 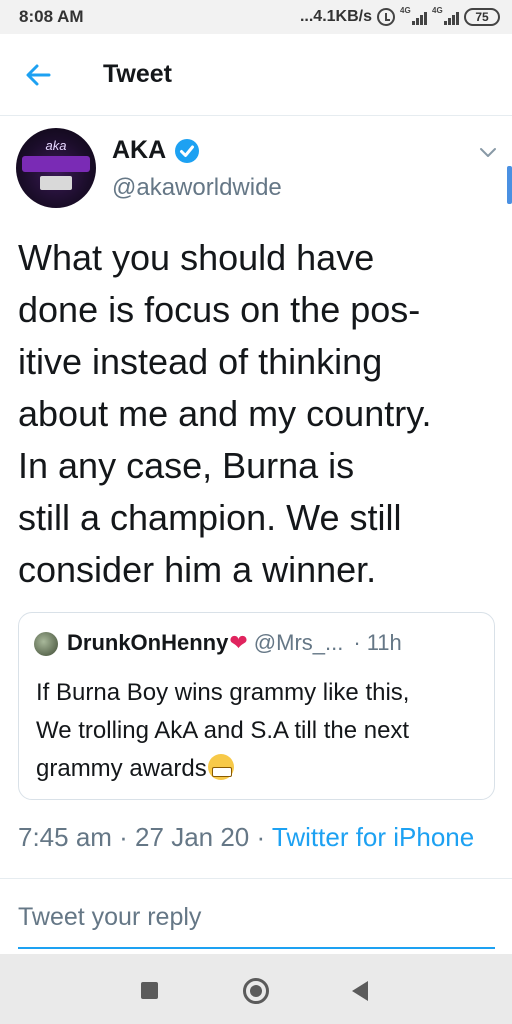 I want to click on quote-author-name: DrunkOnHenny, so click(x=148, y=642).